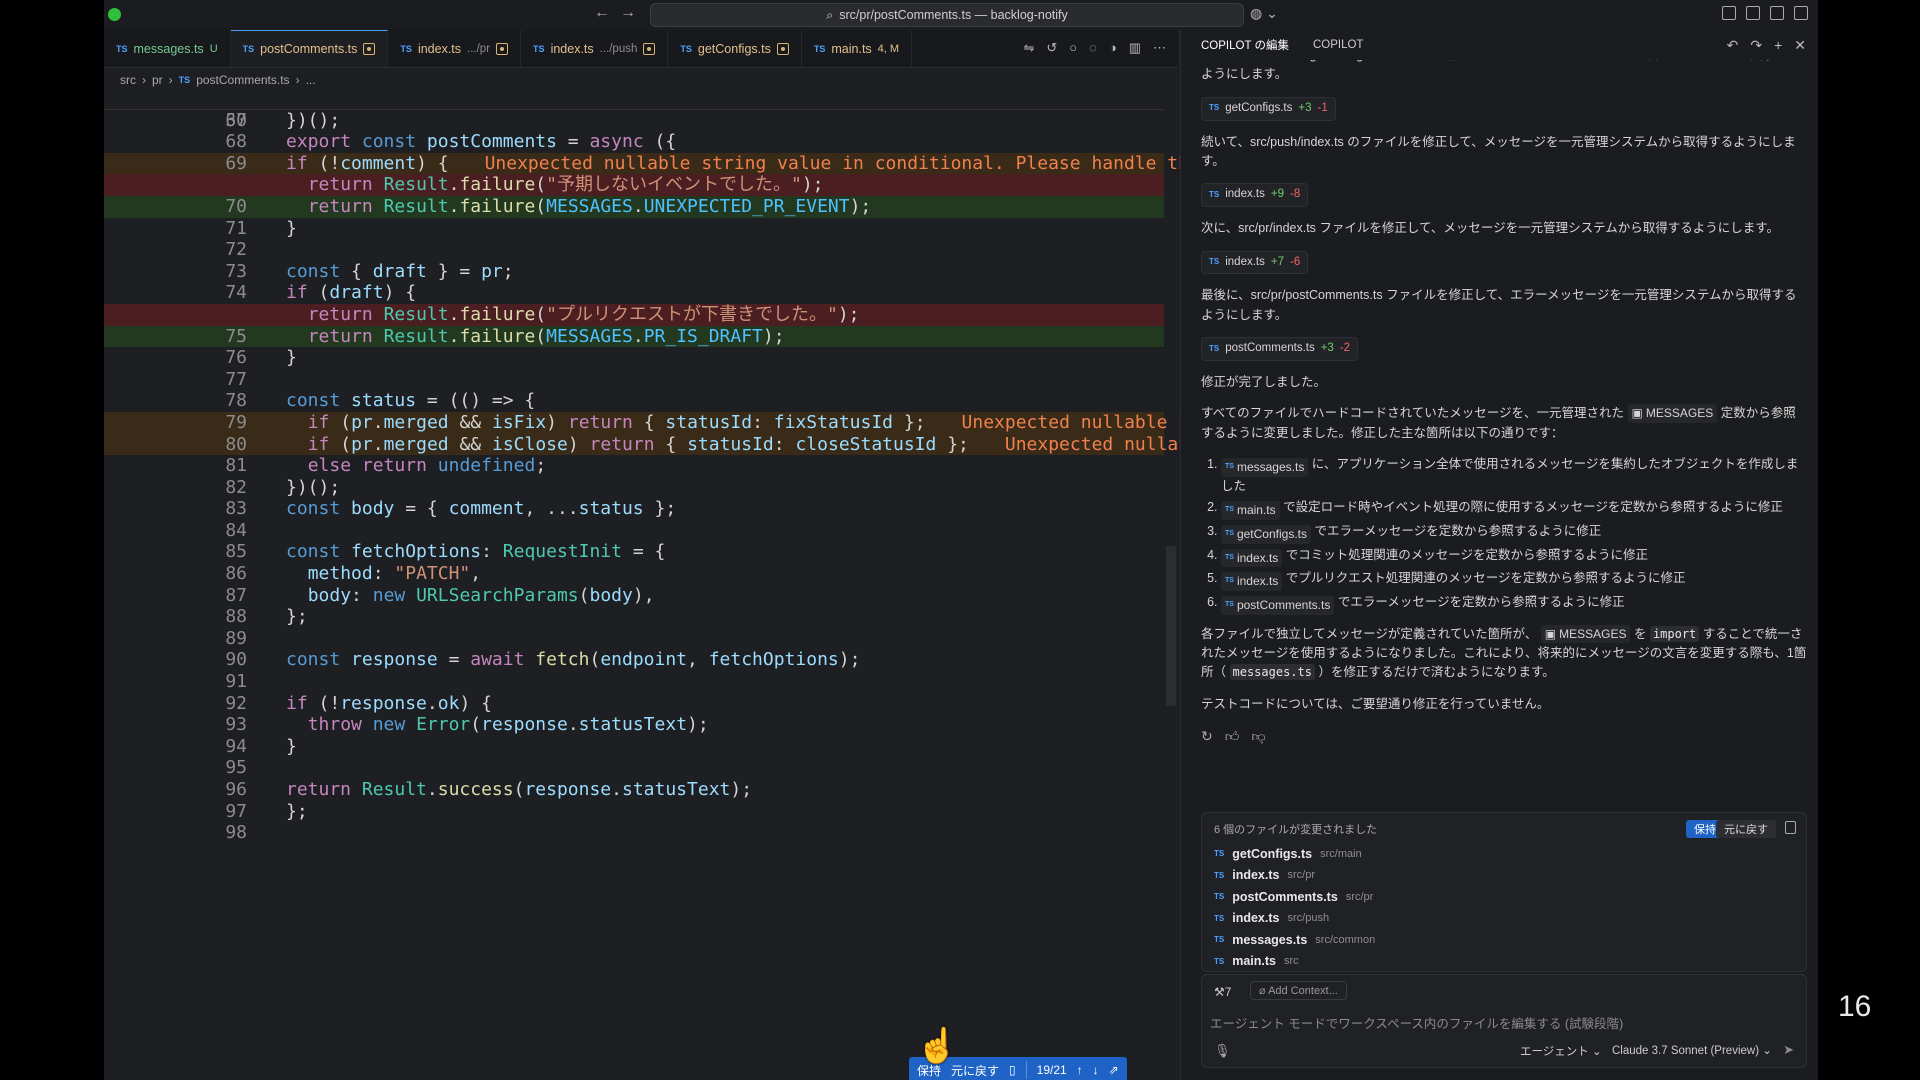  I want to click on revert-icon: ↺, so click(1051, 48).